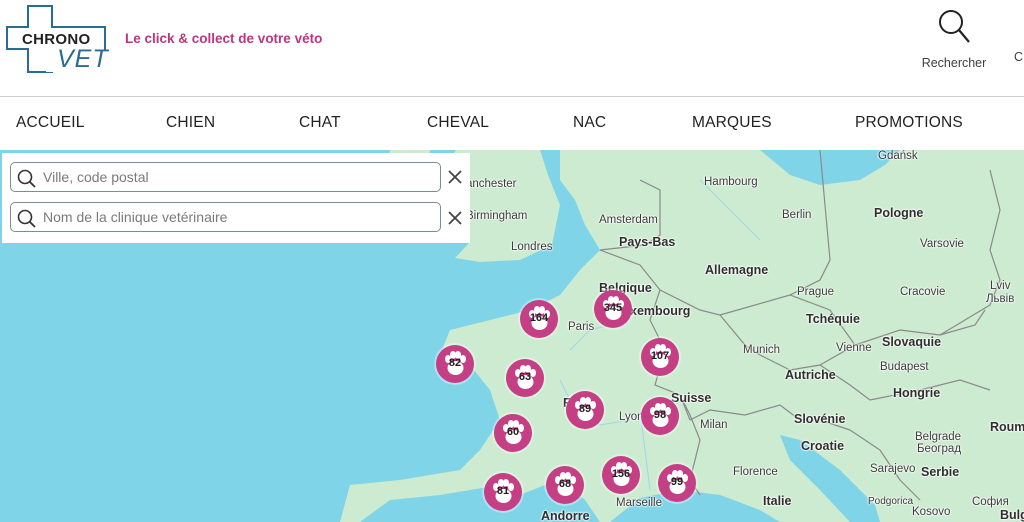 Image resolution: width=1024 pixels, height=522 pixels. I want to click on map-label-florence: Florence, so click(755, 472).